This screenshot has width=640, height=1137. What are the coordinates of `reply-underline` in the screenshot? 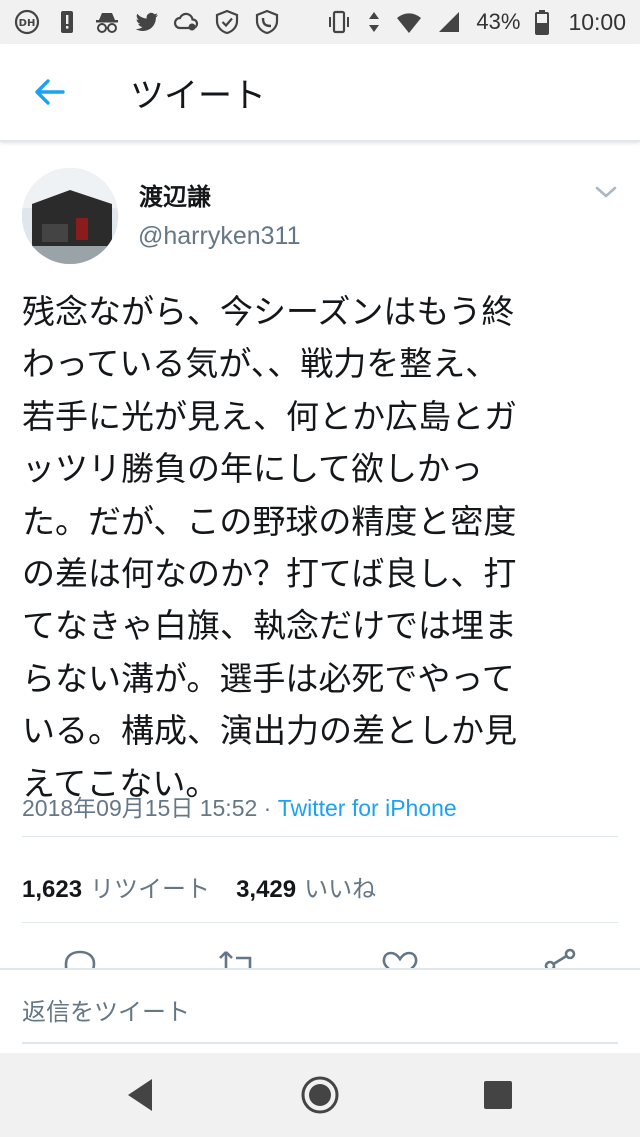 It's located at (320, 1043).